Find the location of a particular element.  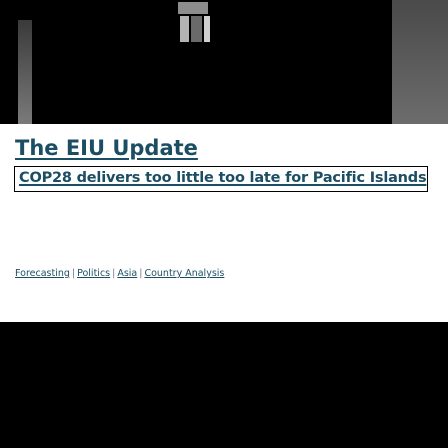

photo-light-streak-left is located at coordinates (25, 72).